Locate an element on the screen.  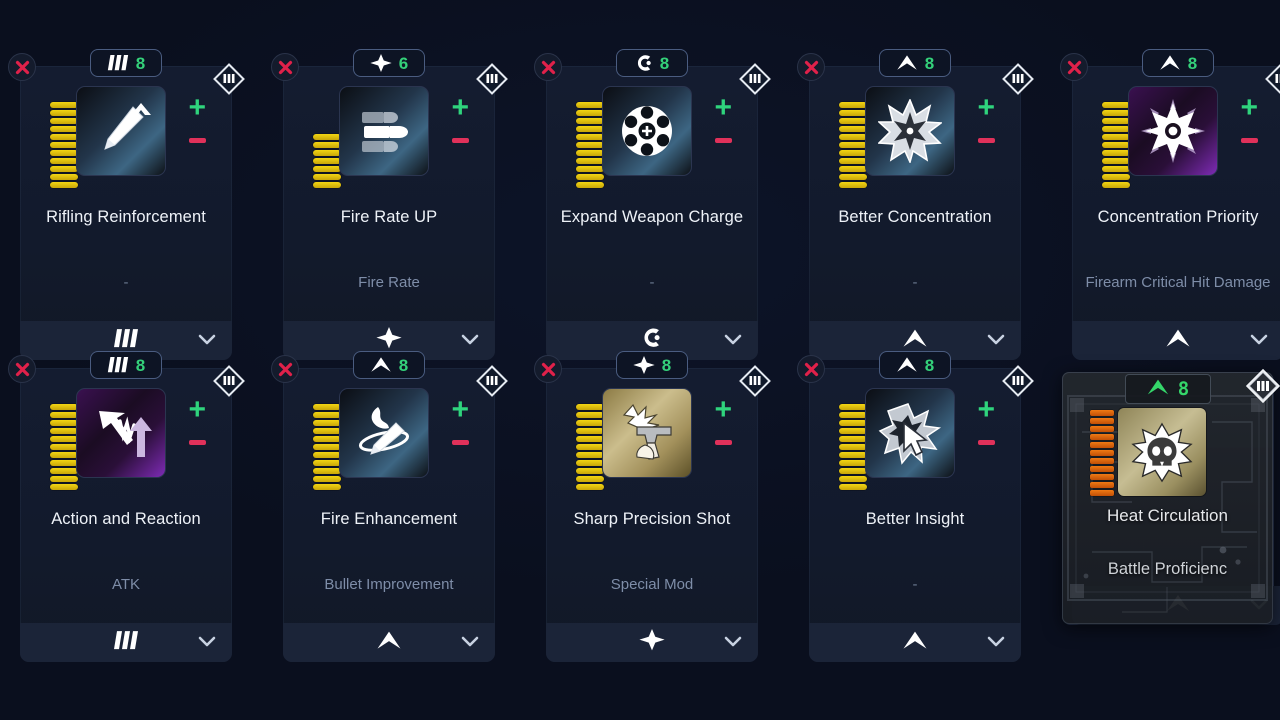
mod-badge: 8 is located at coordinates (1178, 63).